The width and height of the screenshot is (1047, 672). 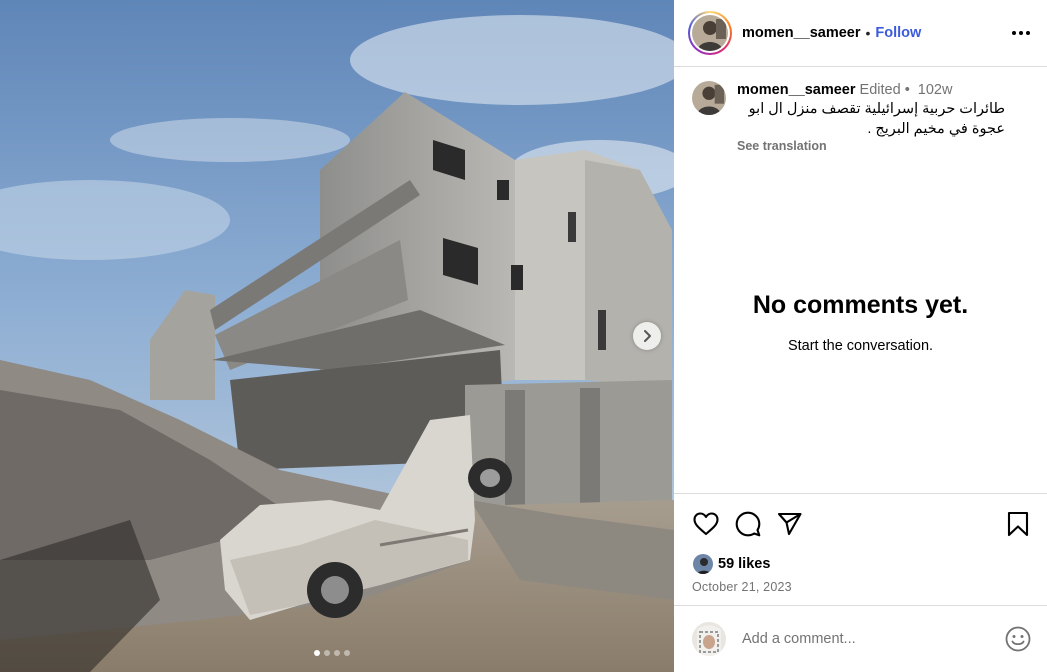 I want to click on likes-row: 59 likes, so click(x=860, y=564).